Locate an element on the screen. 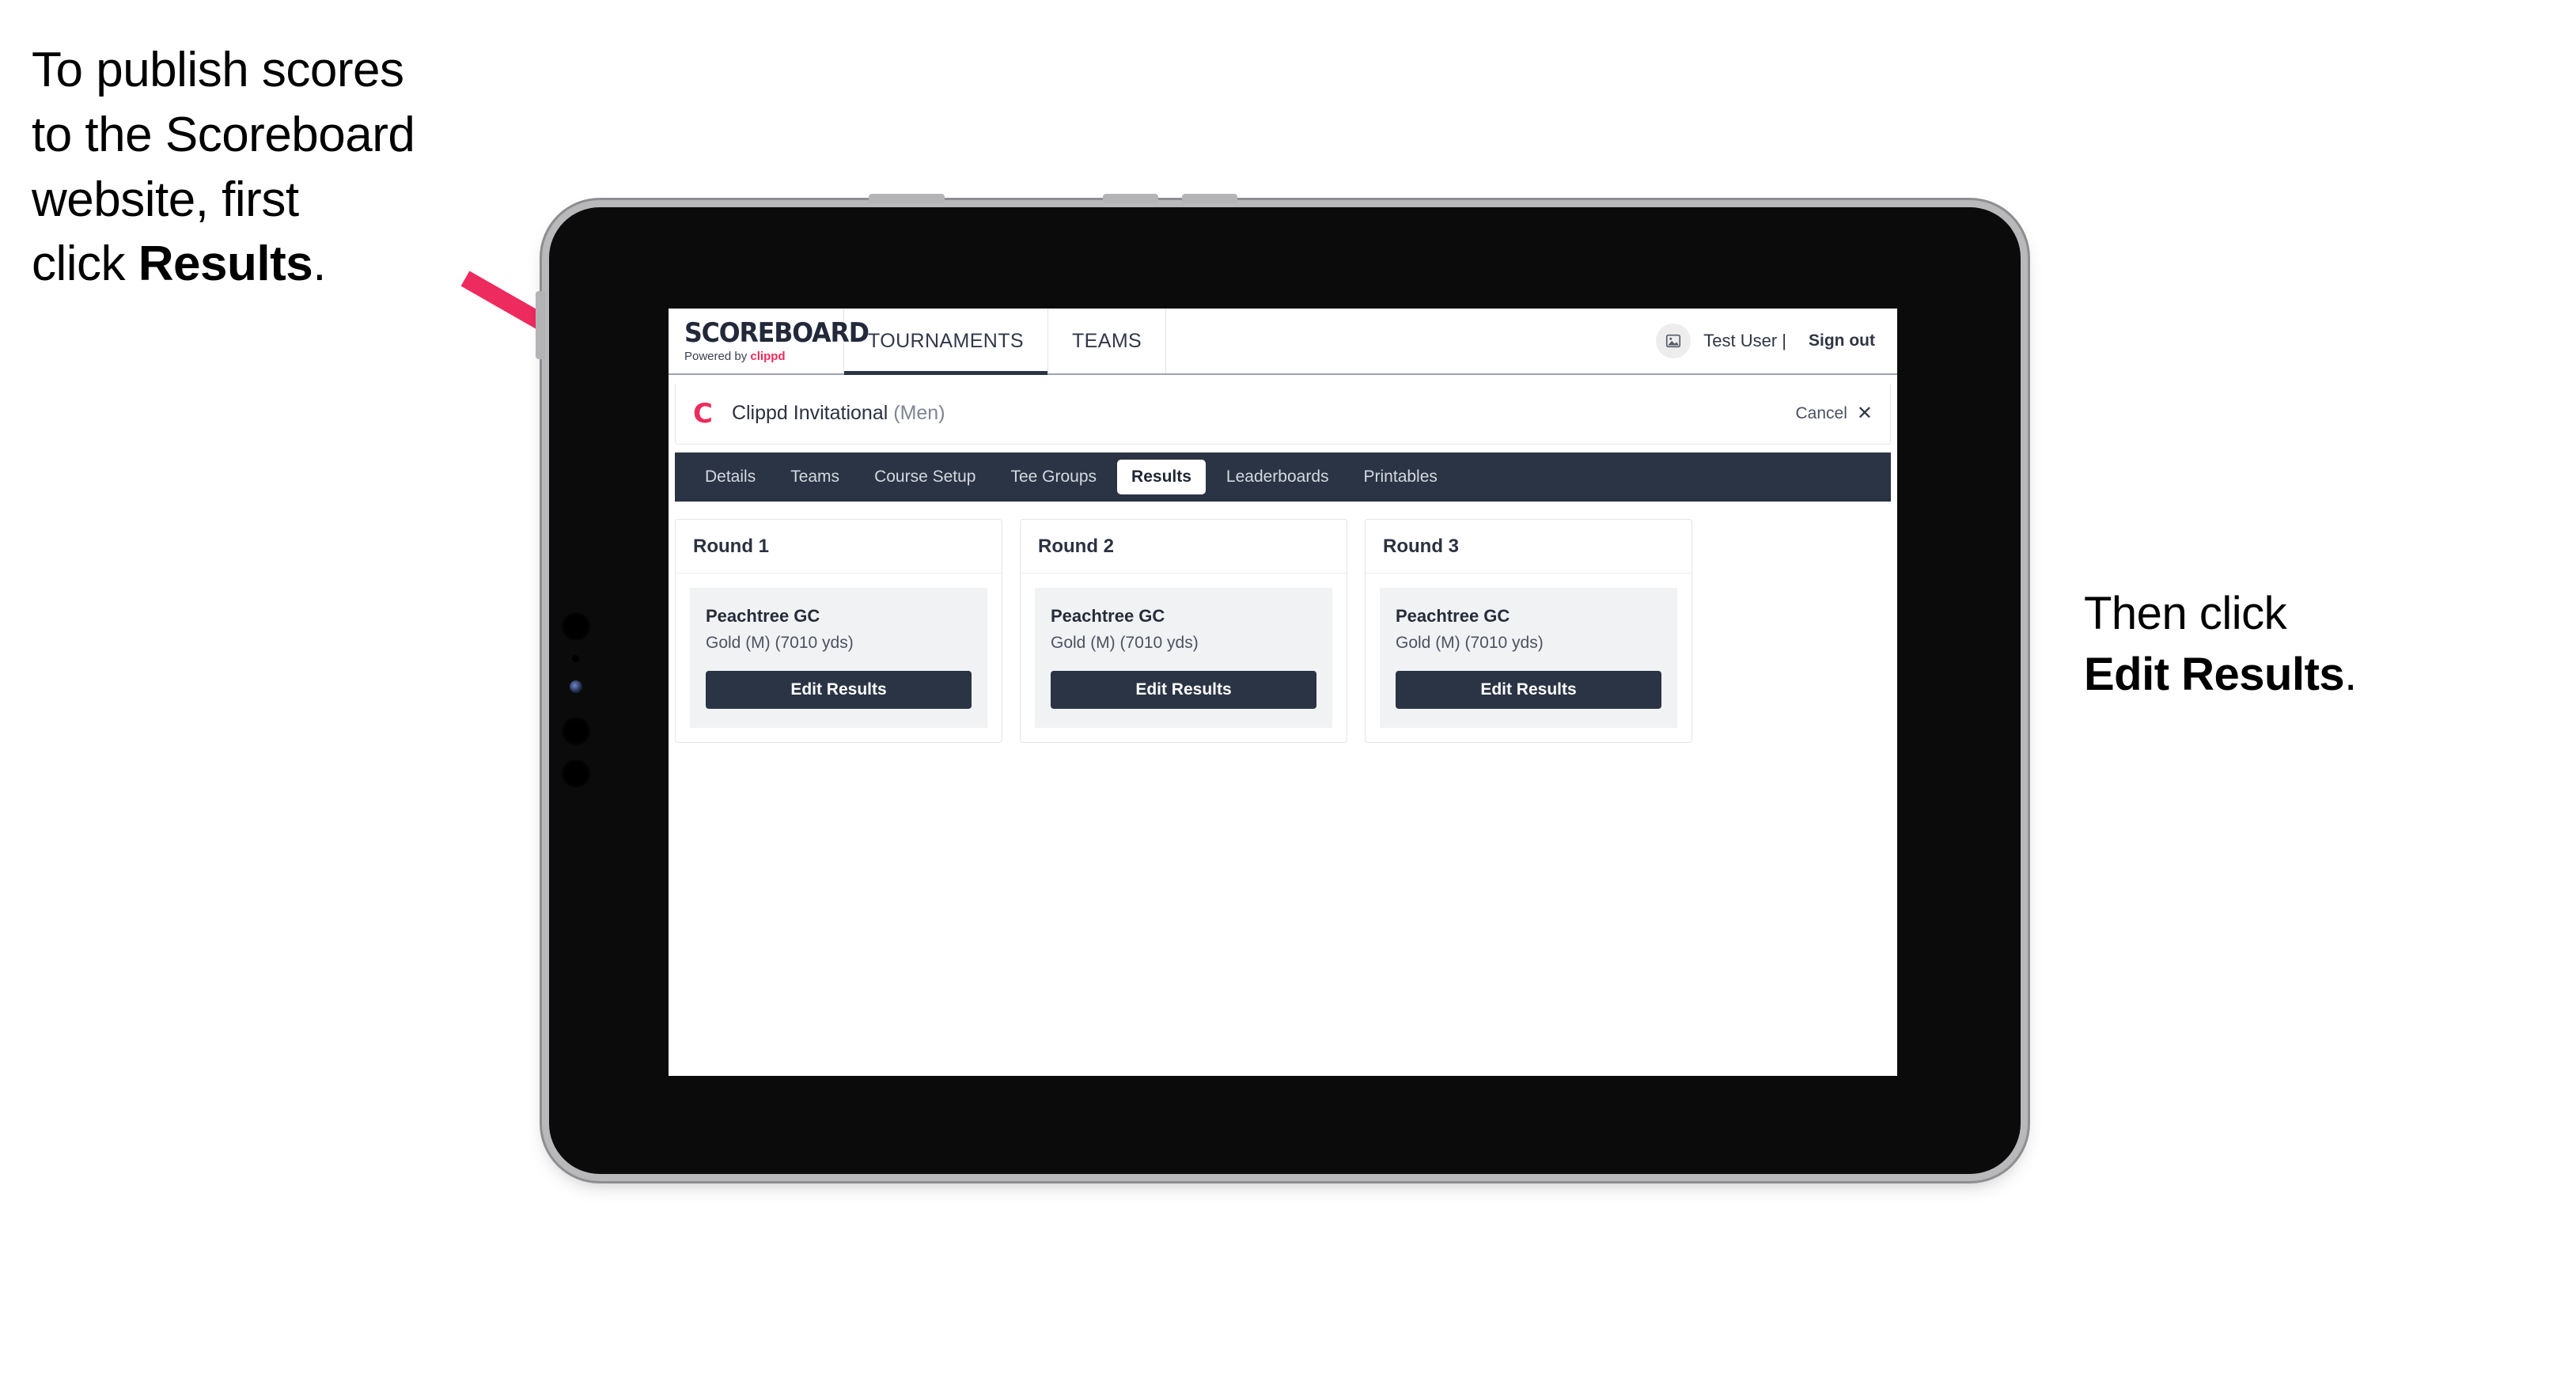 This screenshot has width=2576, height=1386. tab-printables: Printables is located at coordinates (1401, 477).